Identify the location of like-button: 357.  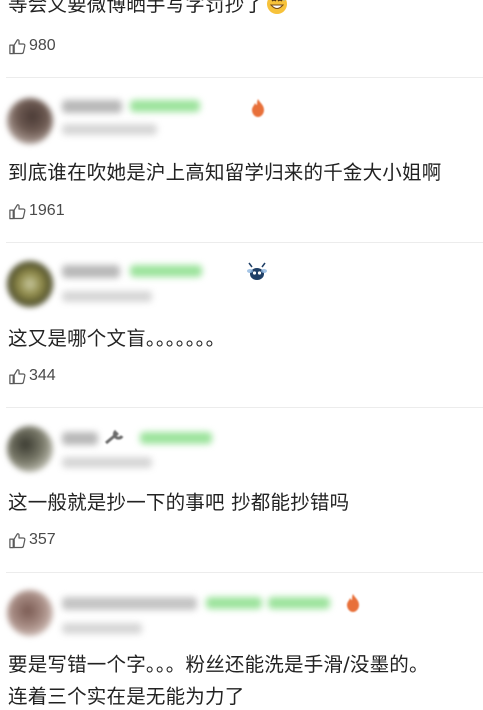
(32, 540).